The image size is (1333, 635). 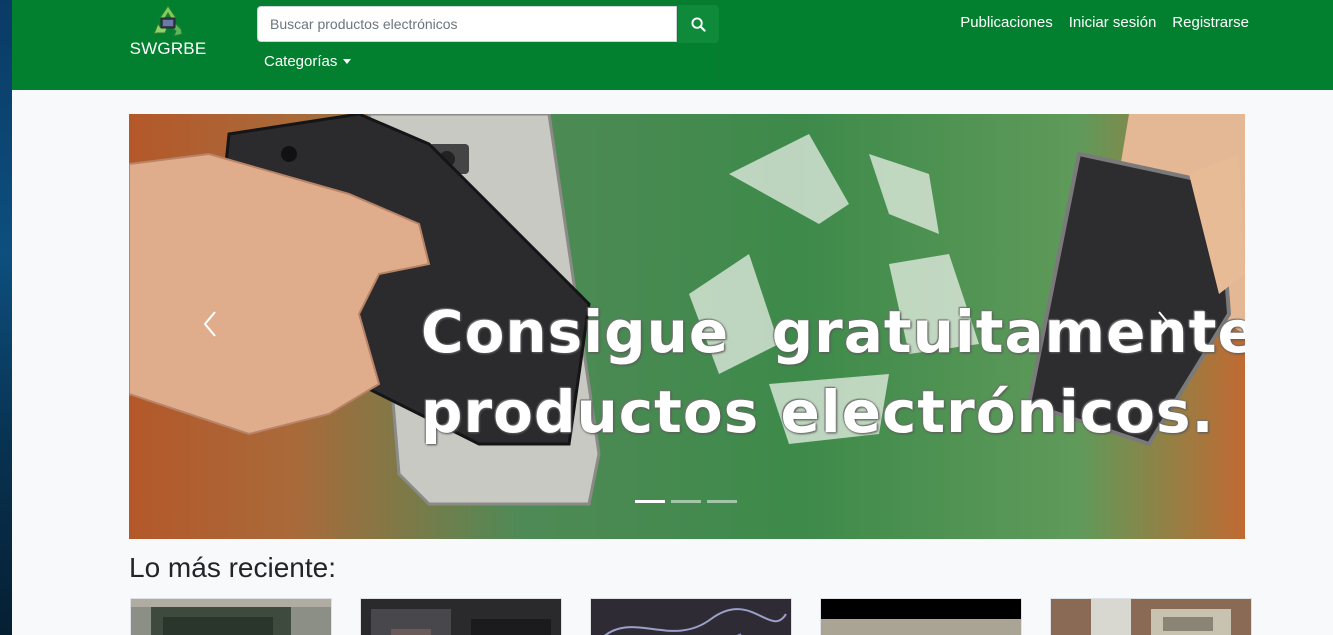 I want to click on brand-link: SWGRBE, so click(x=168, y=32).